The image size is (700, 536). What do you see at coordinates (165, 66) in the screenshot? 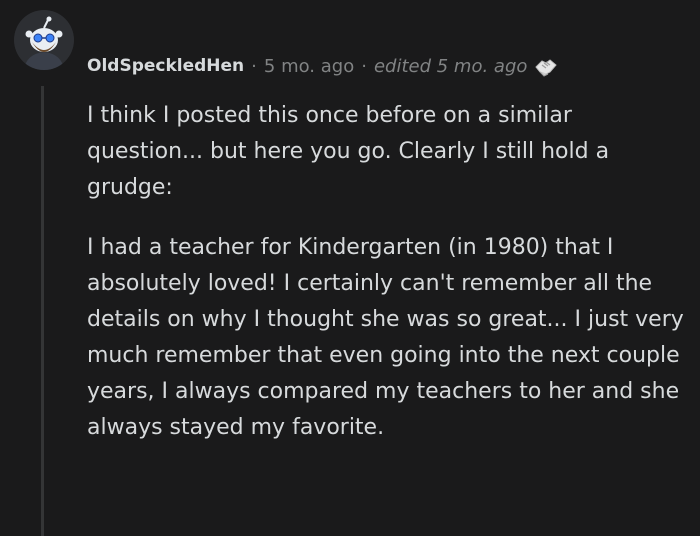
I see `author-username: OldSpeckledHen` at bounding box center [165, 66].